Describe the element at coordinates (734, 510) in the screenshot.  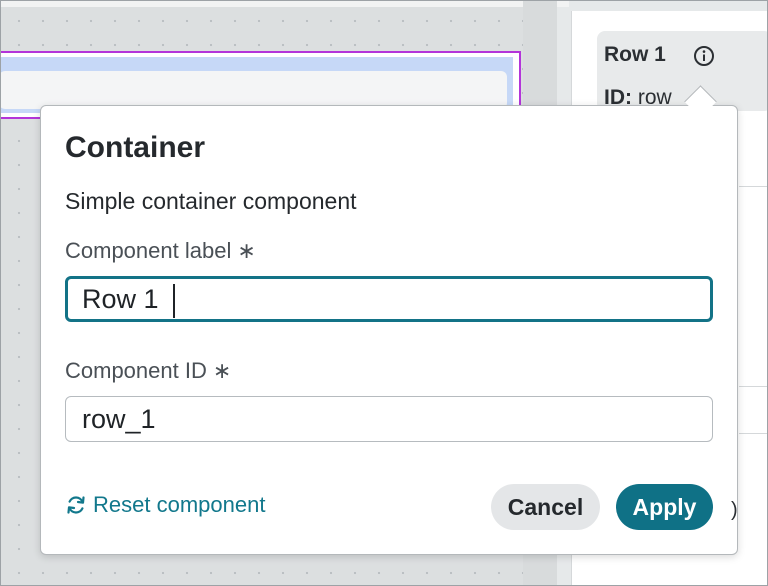
I see `panel-partial-glyph: )` at that location.